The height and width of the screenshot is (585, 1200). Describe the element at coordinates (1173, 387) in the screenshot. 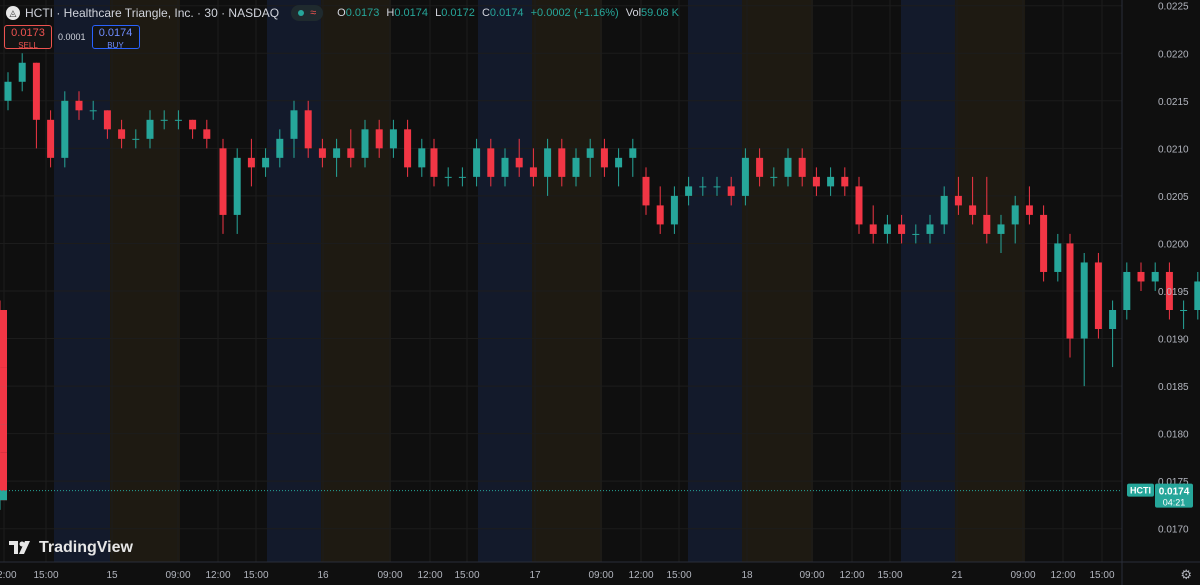

I see `y-tick-label: 0.0185` at that location.